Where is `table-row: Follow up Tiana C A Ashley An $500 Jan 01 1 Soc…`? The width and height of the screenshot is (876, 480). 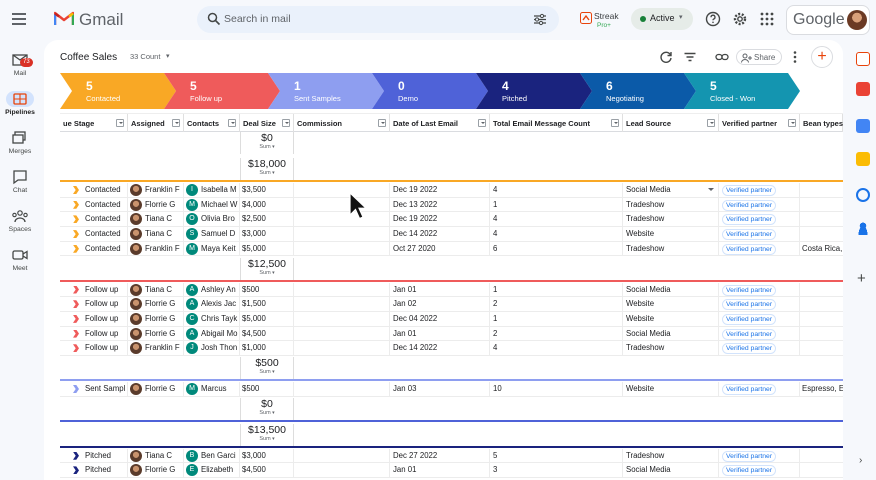 table-row: Follow up Tiana C A Ashley An $500 Jan 01 1 Soc… is located at coordinates (451, 290).